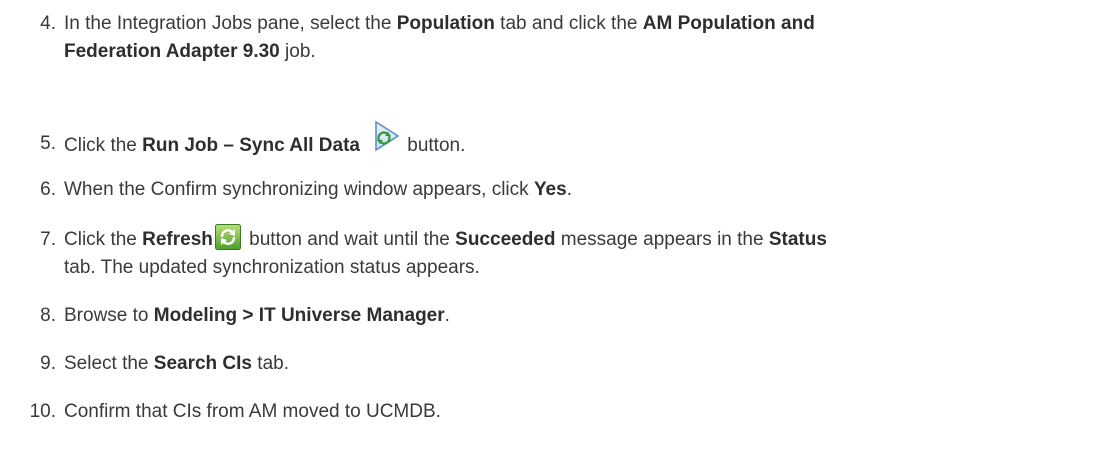  What do you see at coordinates (48, 363) in the screenshot?
I see `step-number: 9.` at bounding box center [48, 363].